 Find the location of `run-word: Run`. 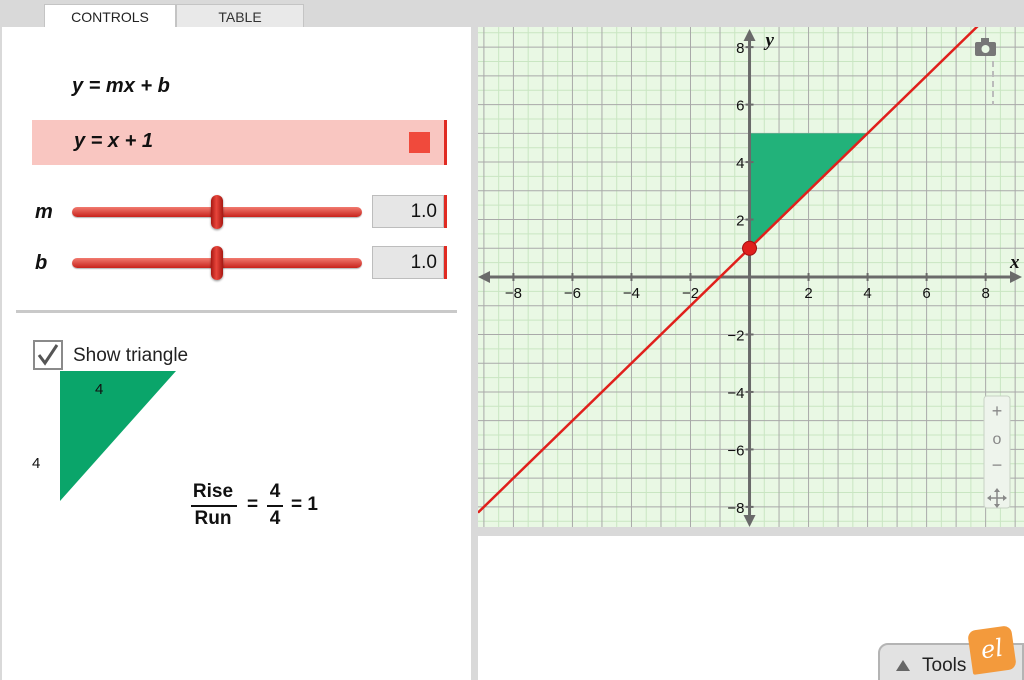

run-word: Run is located at coordinates (213, 518).